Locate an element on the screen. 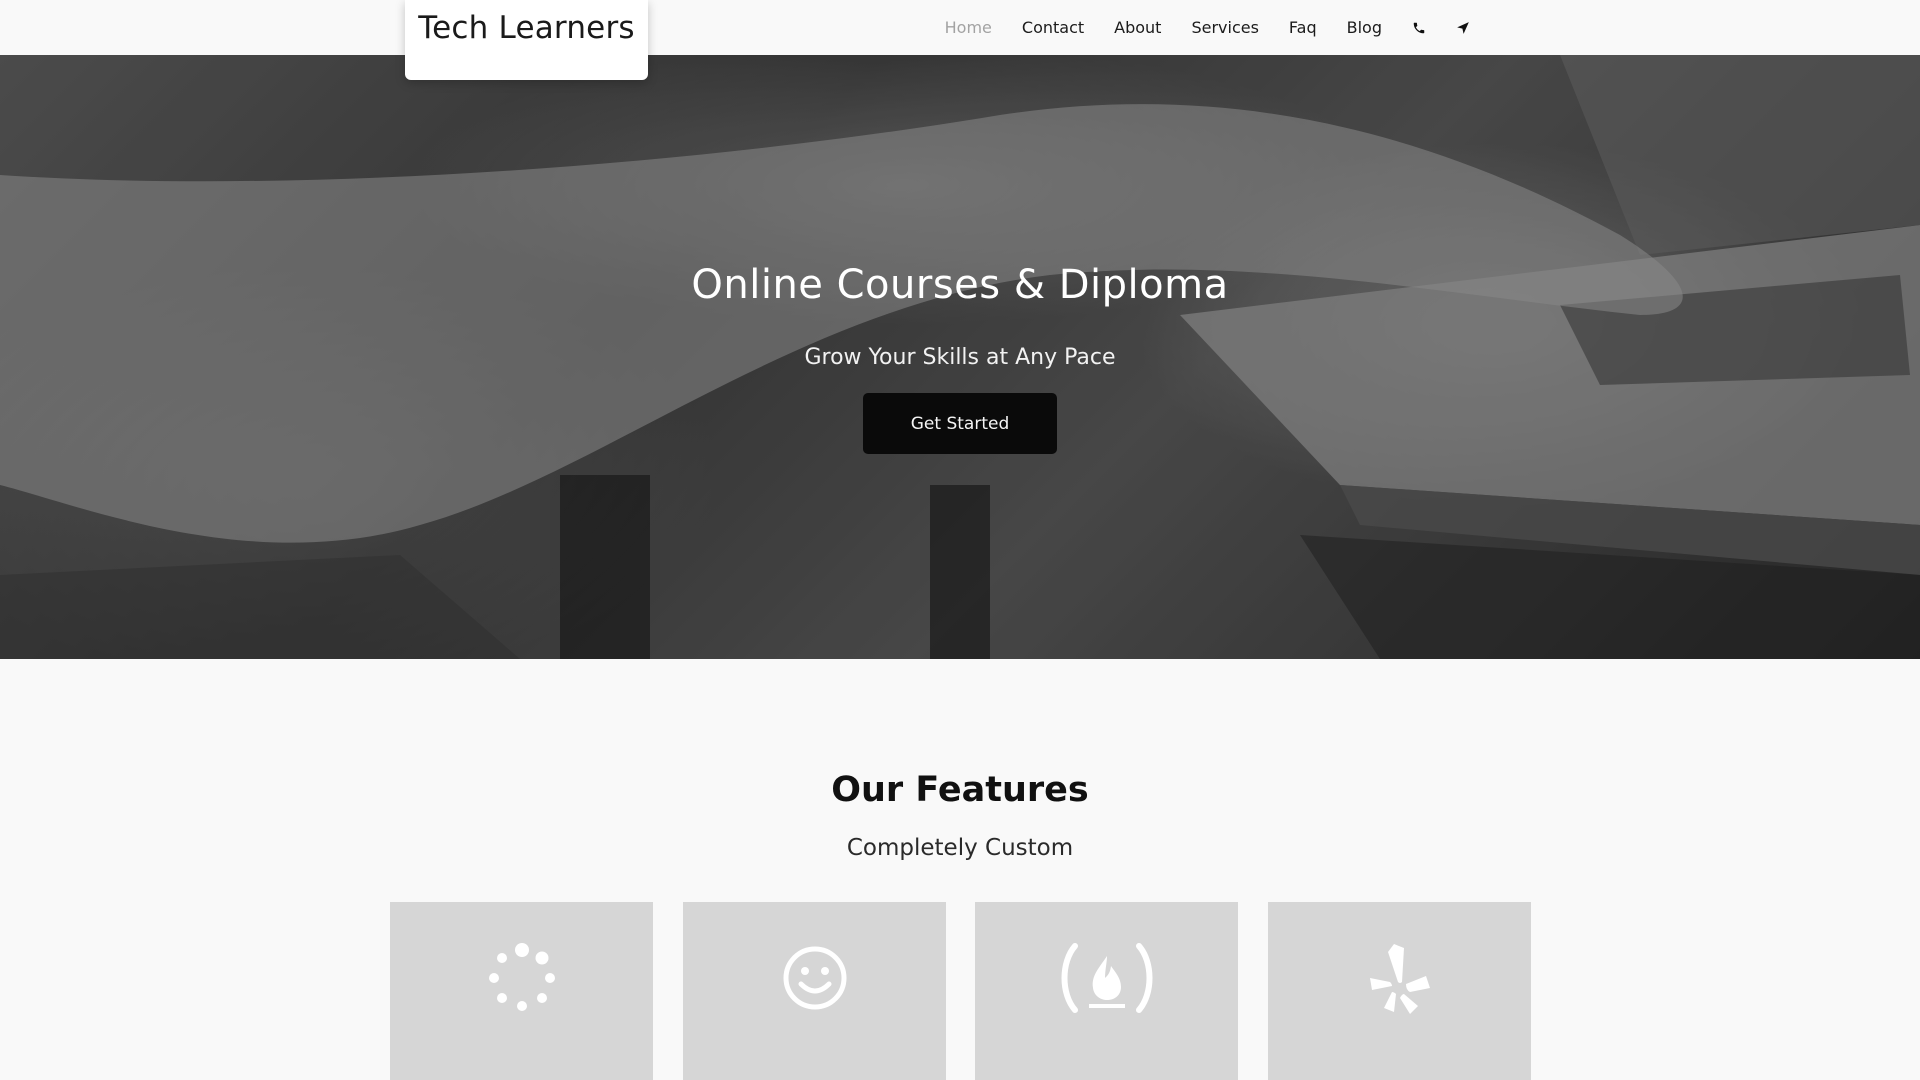 This screenshot has width=1920, height=1080. feature-cards is located at coordinates (960, 991).